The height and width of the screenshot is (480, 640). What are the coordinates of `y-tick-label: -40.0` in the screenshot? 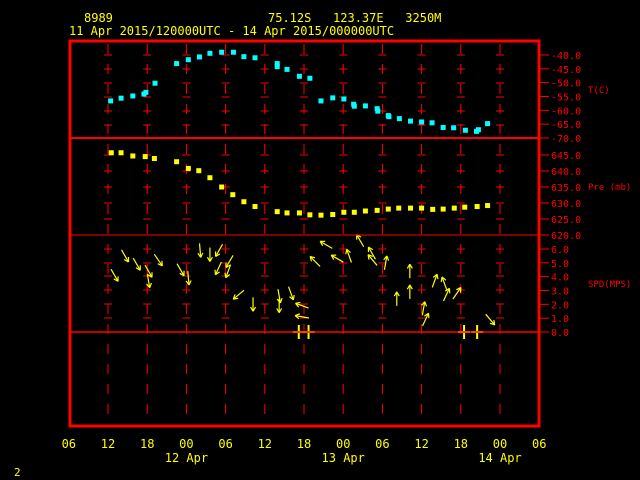 It's located at (566, 56).